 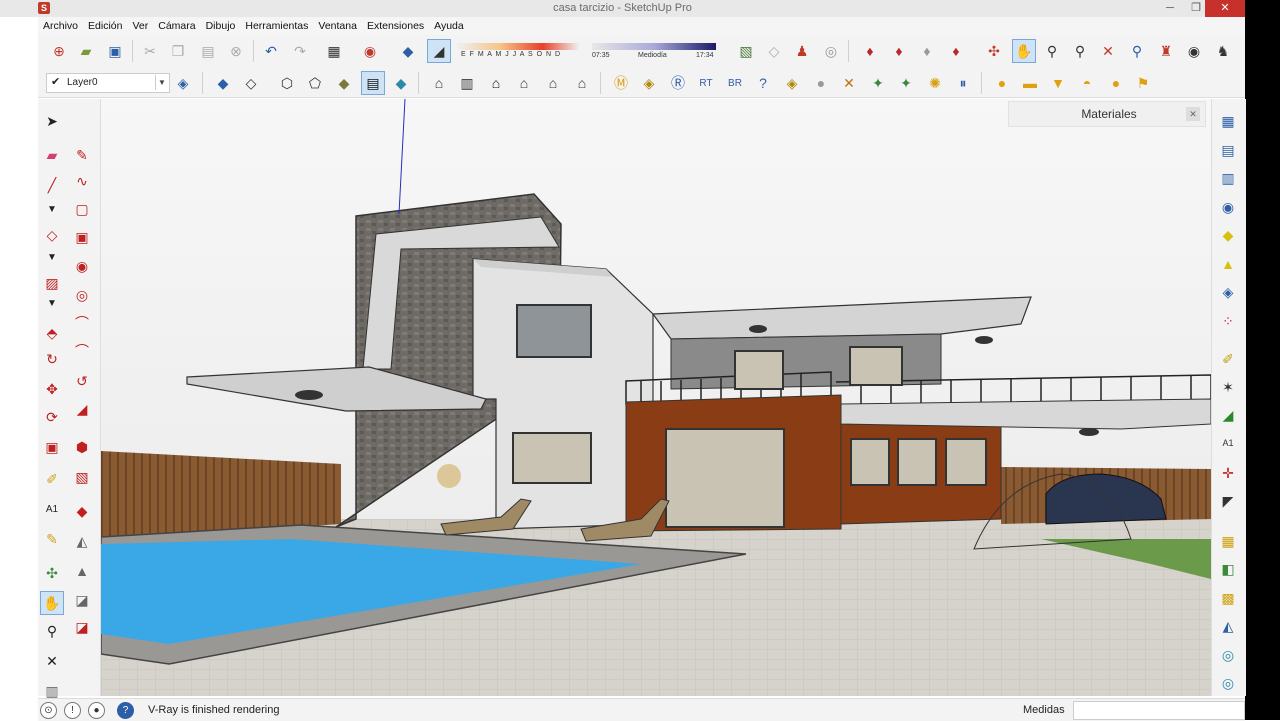 I want to click on soften-icon: ⁘, so click(x=1228, y=321).